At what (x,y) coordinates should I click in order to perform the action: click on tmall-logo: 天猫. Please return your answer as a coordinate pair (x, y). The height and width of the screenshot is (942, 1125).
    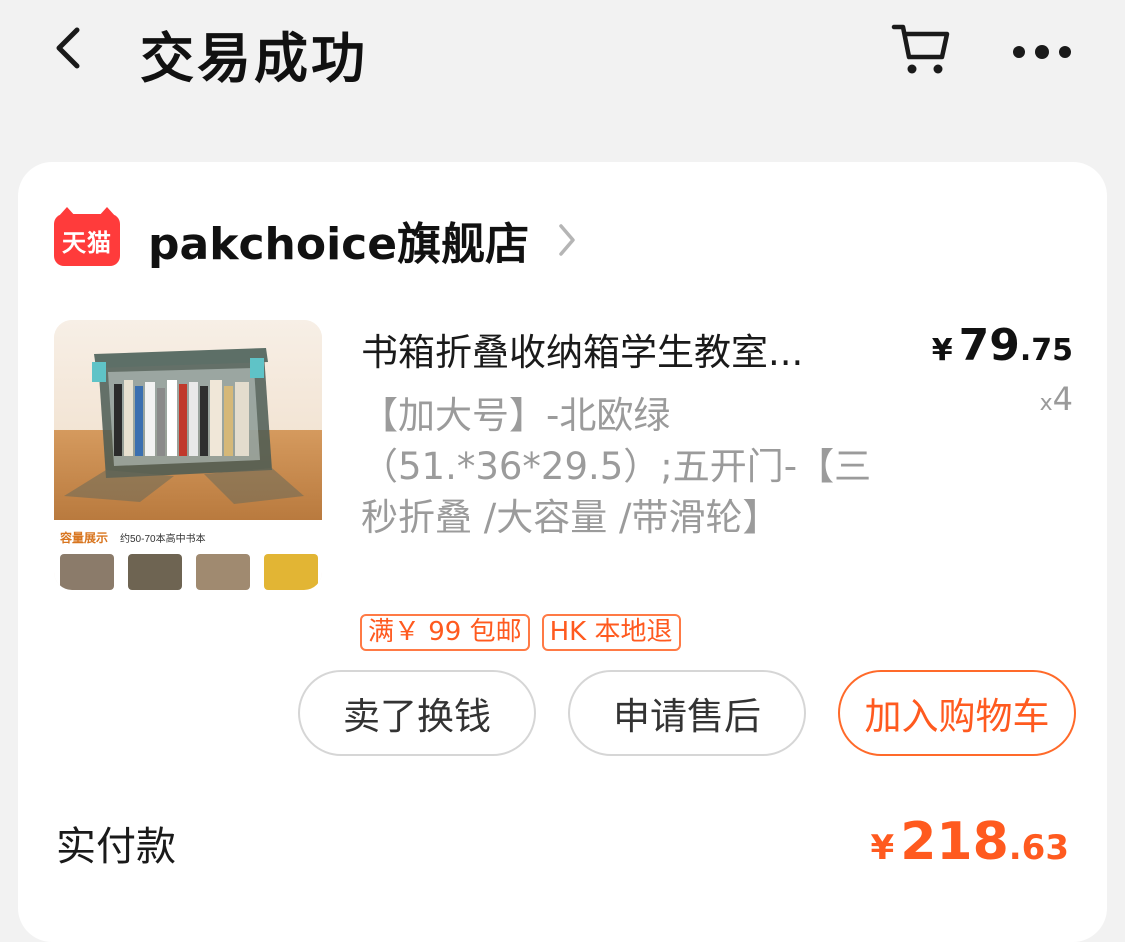
    Looking at the image, I should click on (87, 236).